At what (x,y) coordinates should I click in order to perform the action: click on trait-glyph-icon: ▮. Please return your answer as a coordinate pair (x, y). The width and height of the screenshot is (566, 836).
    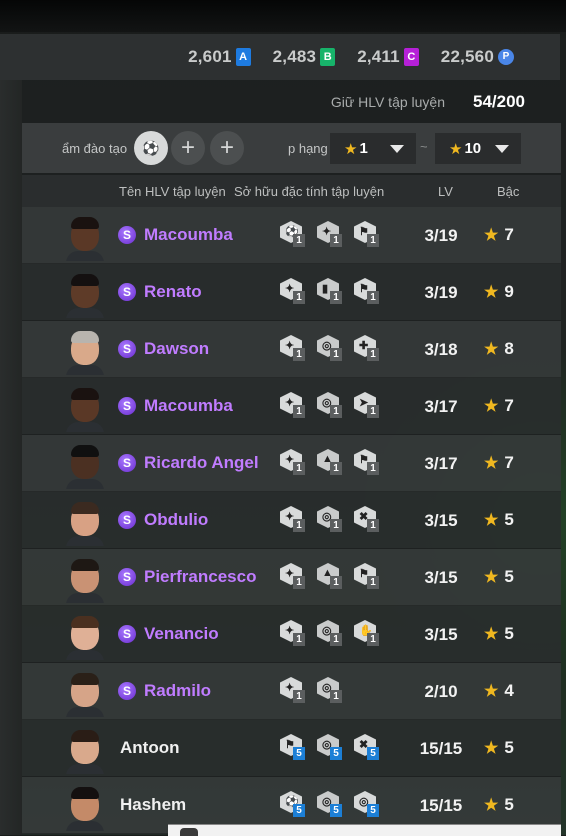
    Looking at the image, I should click on (325, 289).